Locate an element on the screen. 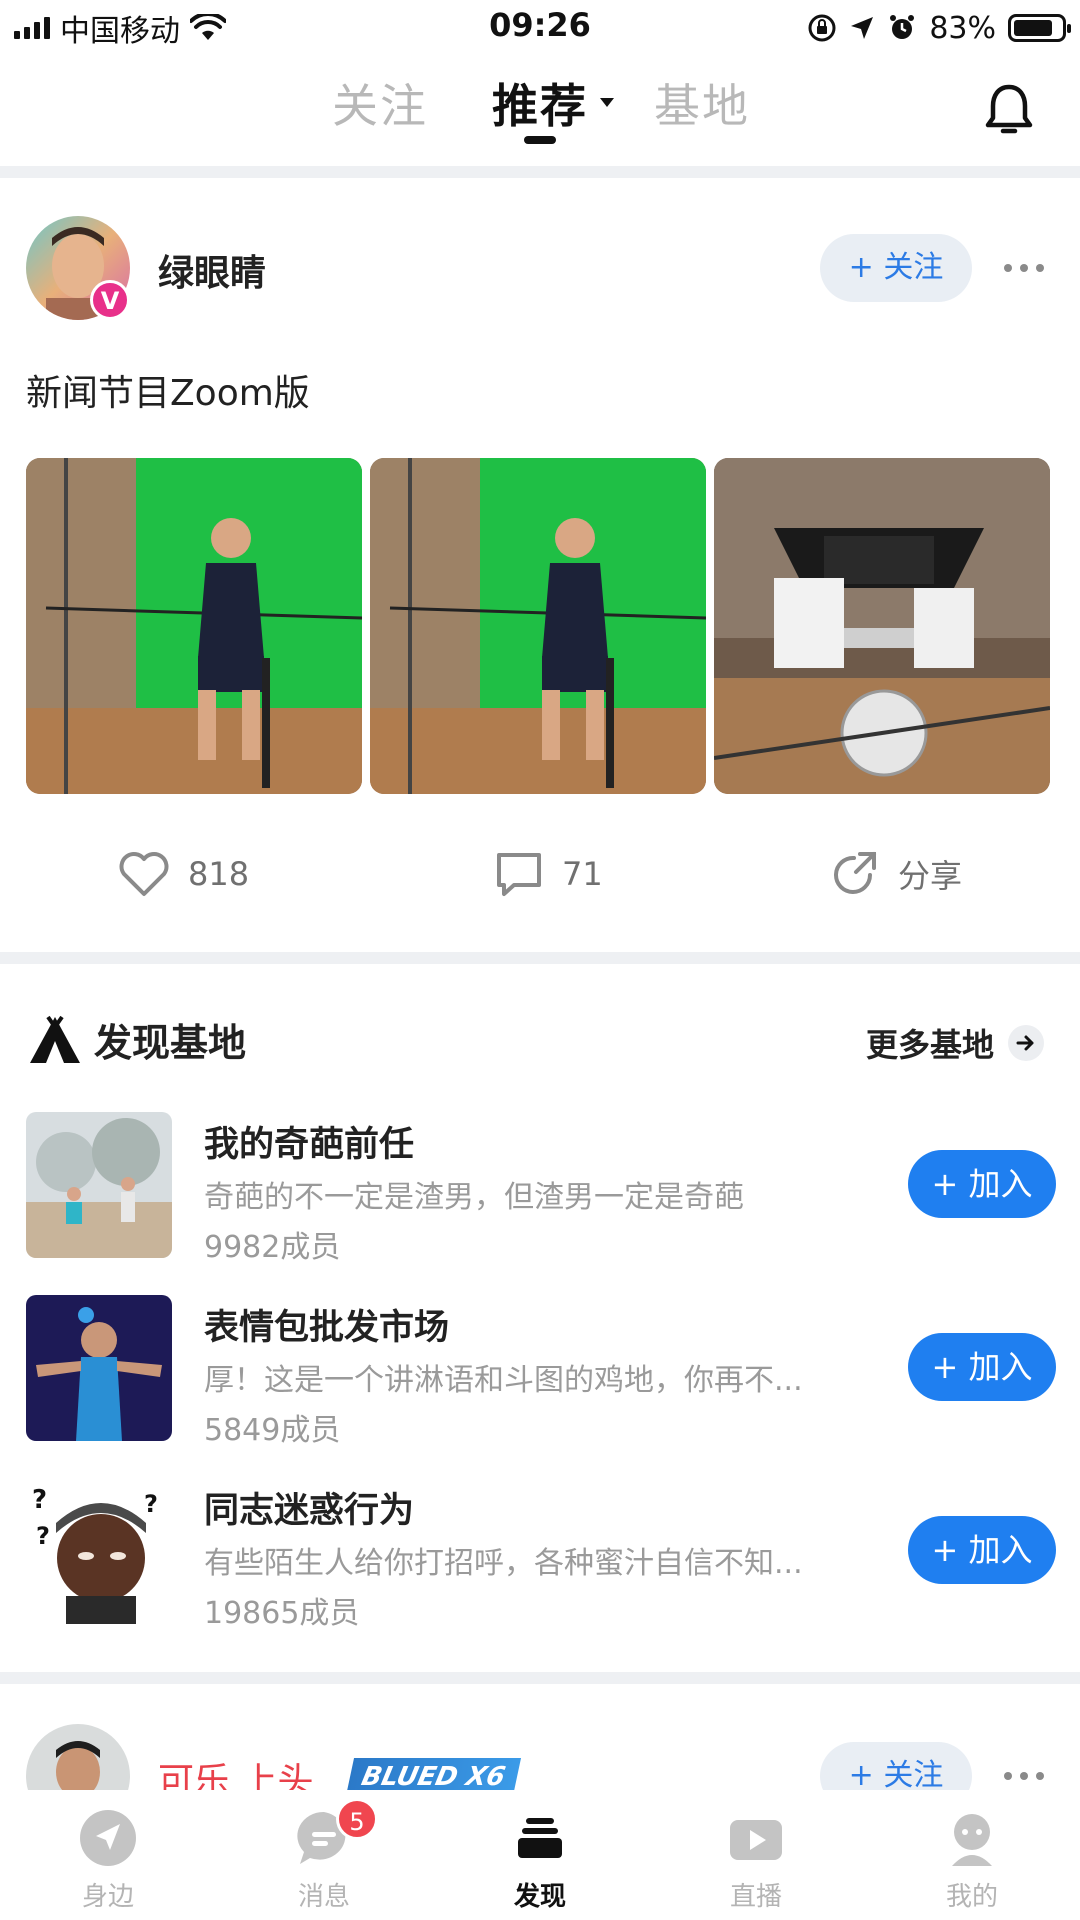  nav-label: 直播 is located at coordinates (755, 1897).